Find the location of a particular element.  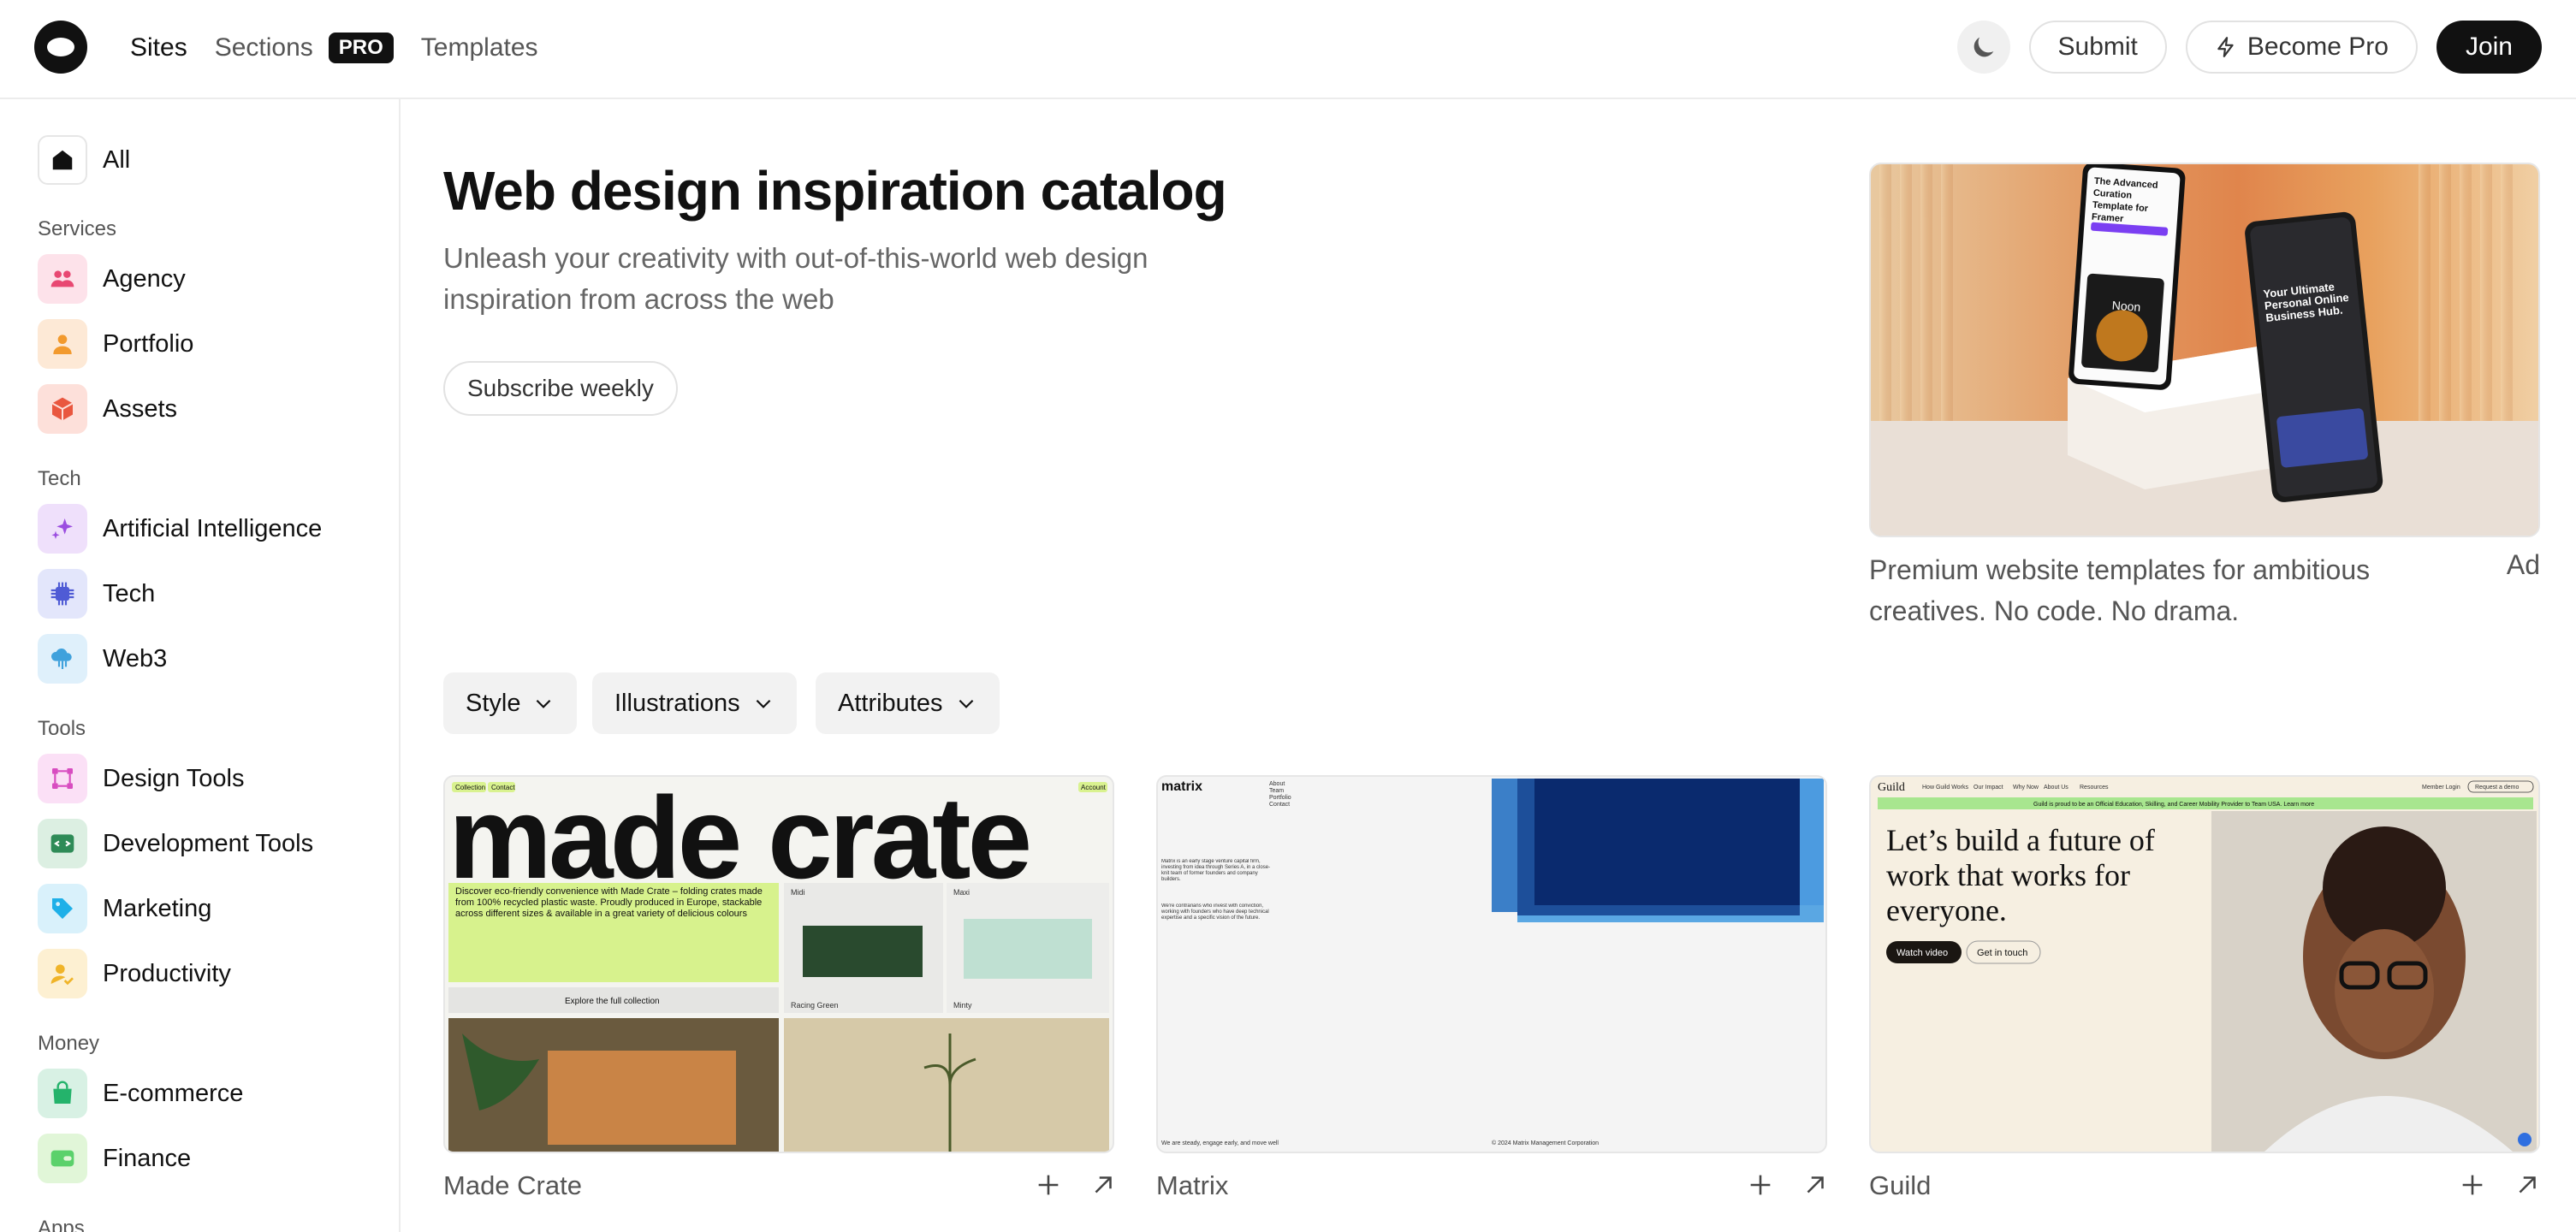

mc-maxi: Maxi is located at coordinates (961, 892).